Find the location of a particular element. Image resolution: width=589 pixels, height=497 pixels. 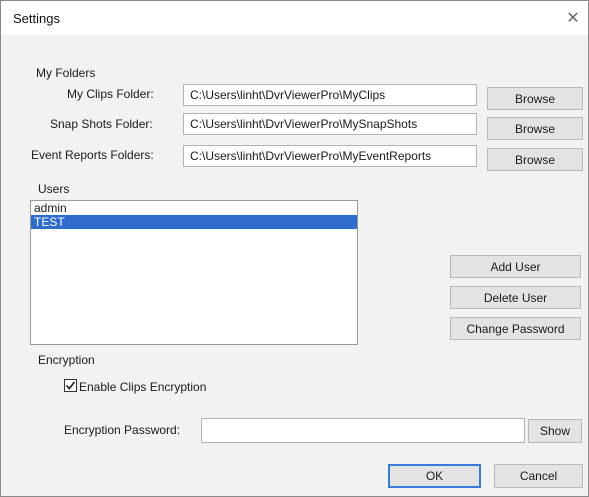

user-list-item-test: TEST is located at coordinates (194, 222).